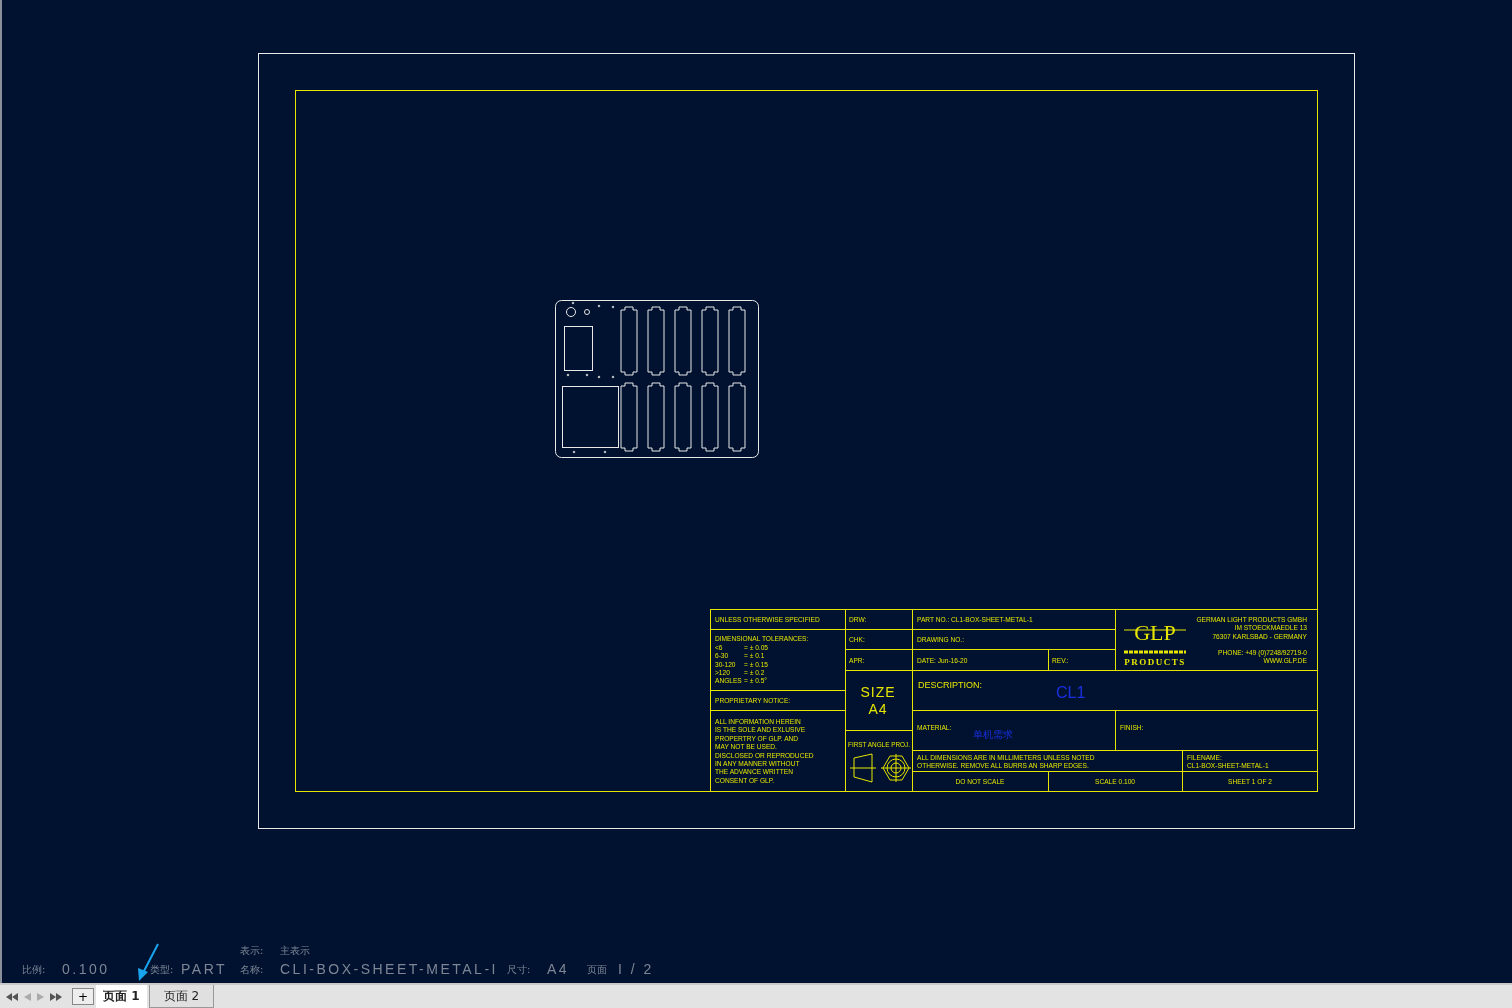 This screenshot has height=1008, width=1512. Describe the element at coordinates (162, 969) in the screenshot. I see `status-label: 类型:` at that location.